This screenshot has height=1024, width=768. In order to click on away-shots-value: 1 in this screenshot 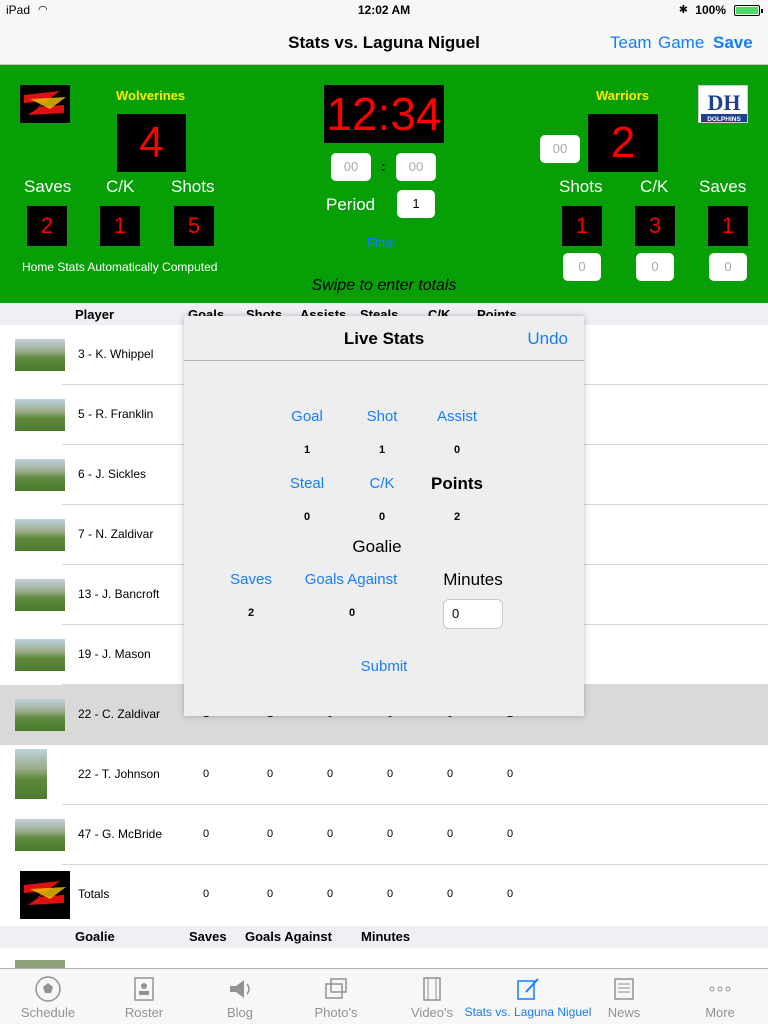, I will do `click(582, 226)`.